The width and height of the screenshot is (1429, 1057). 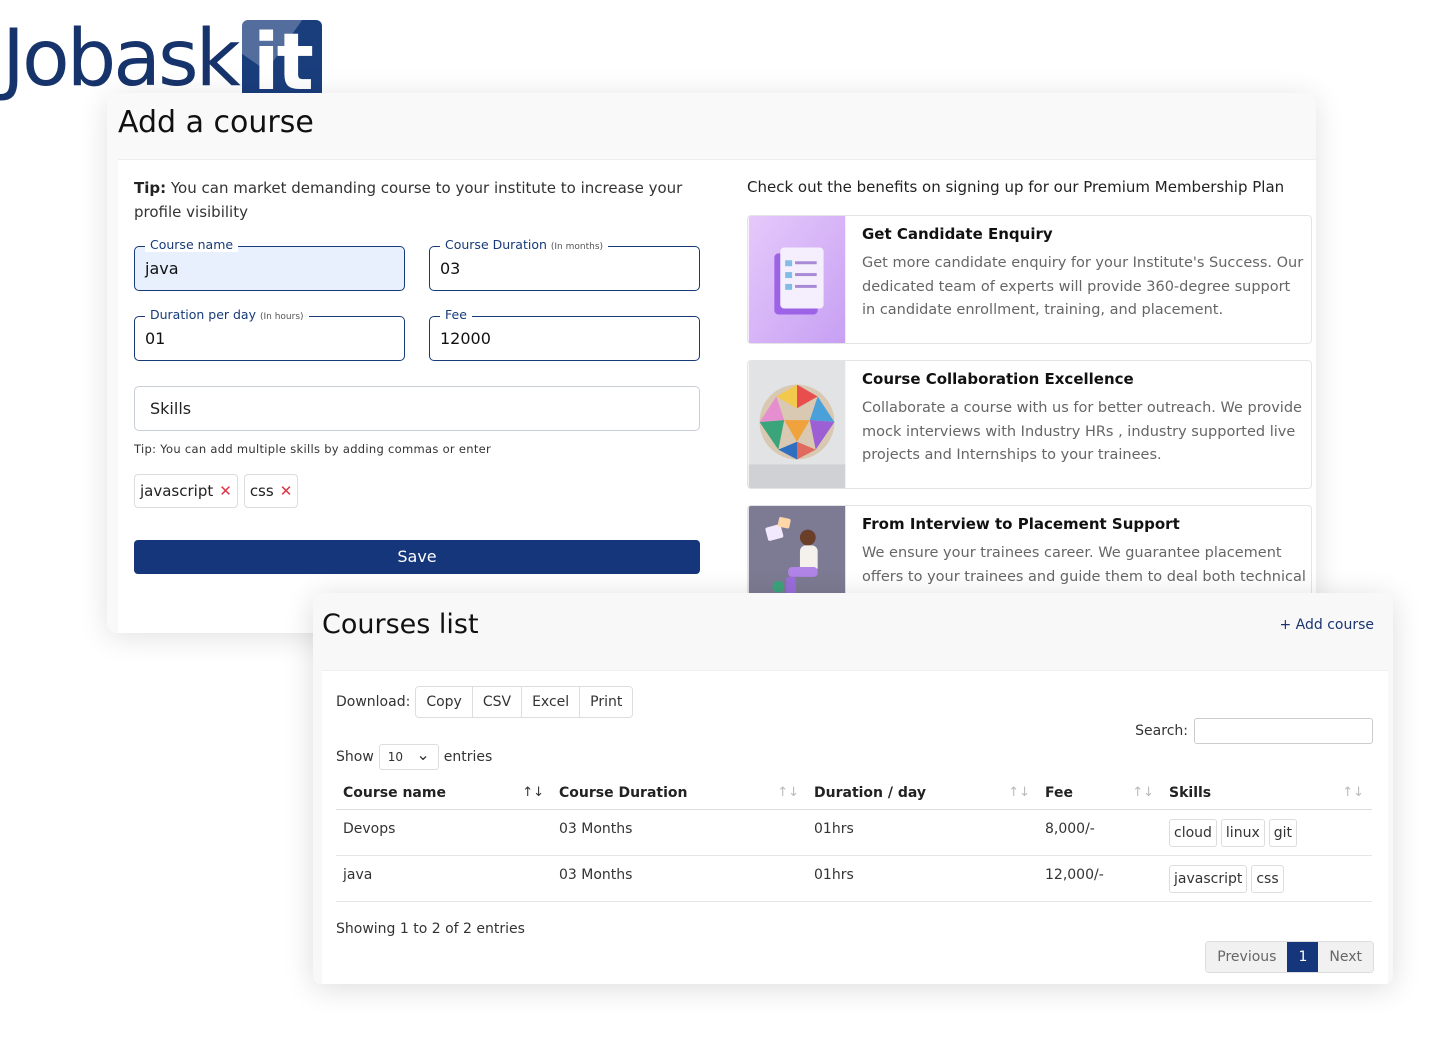 I want to click on tip-label: Tip:, so click(x=150, y=188).